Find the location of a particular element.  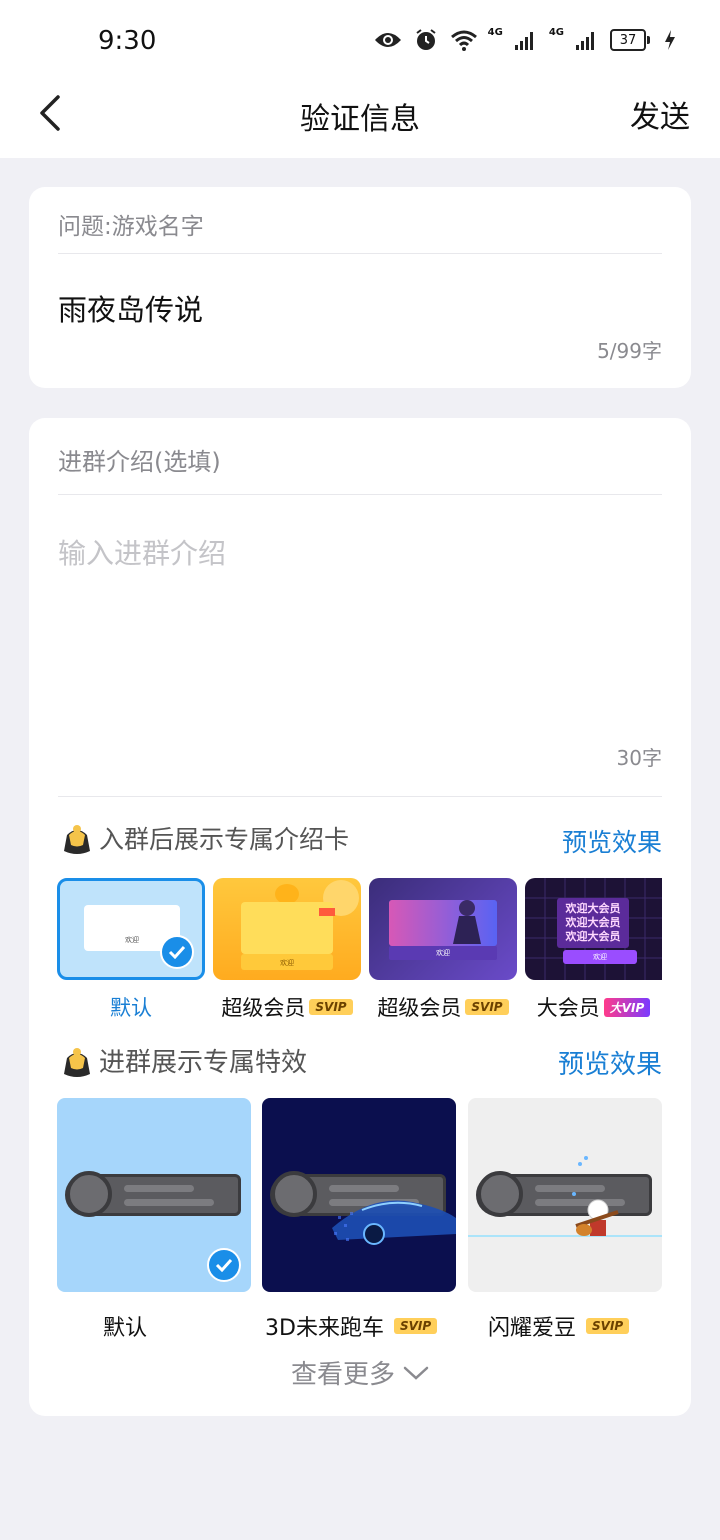

section-title-text: 进群展示专属特效 is located at coordinates (203, 1063).